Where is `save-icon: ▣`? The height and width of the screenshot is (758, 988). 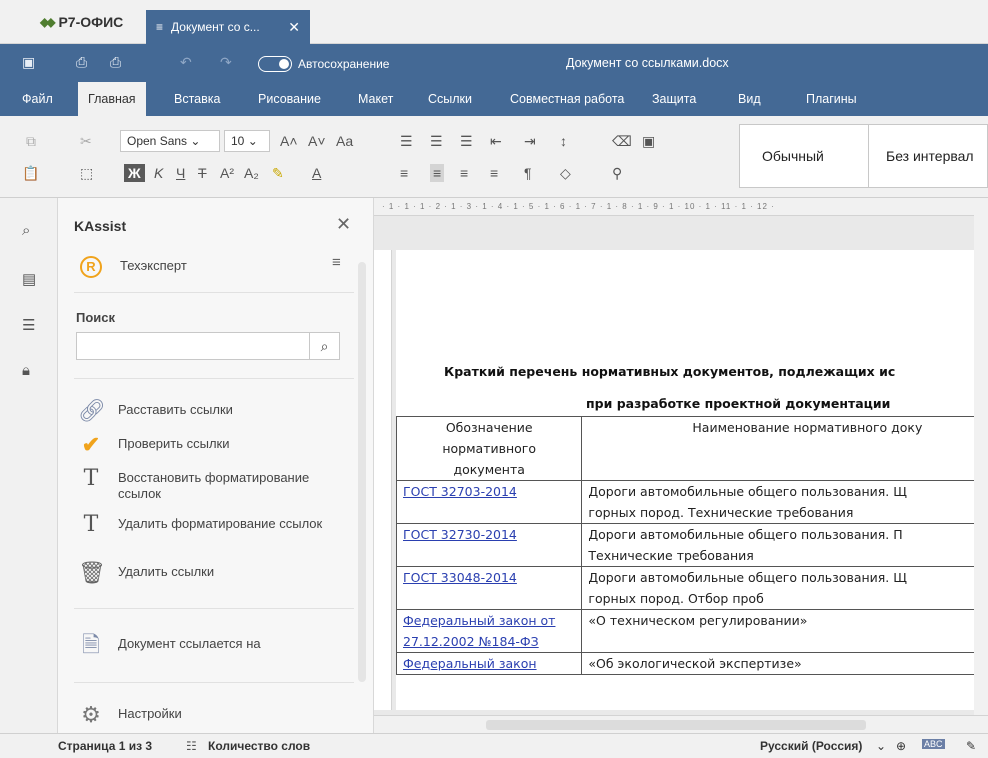
save-icon: ▣ is located at coordinates (28, 62).